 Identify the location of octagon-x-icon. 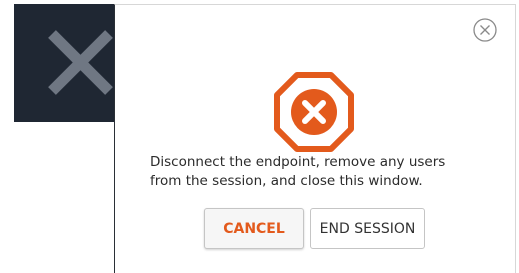
(314, 112).